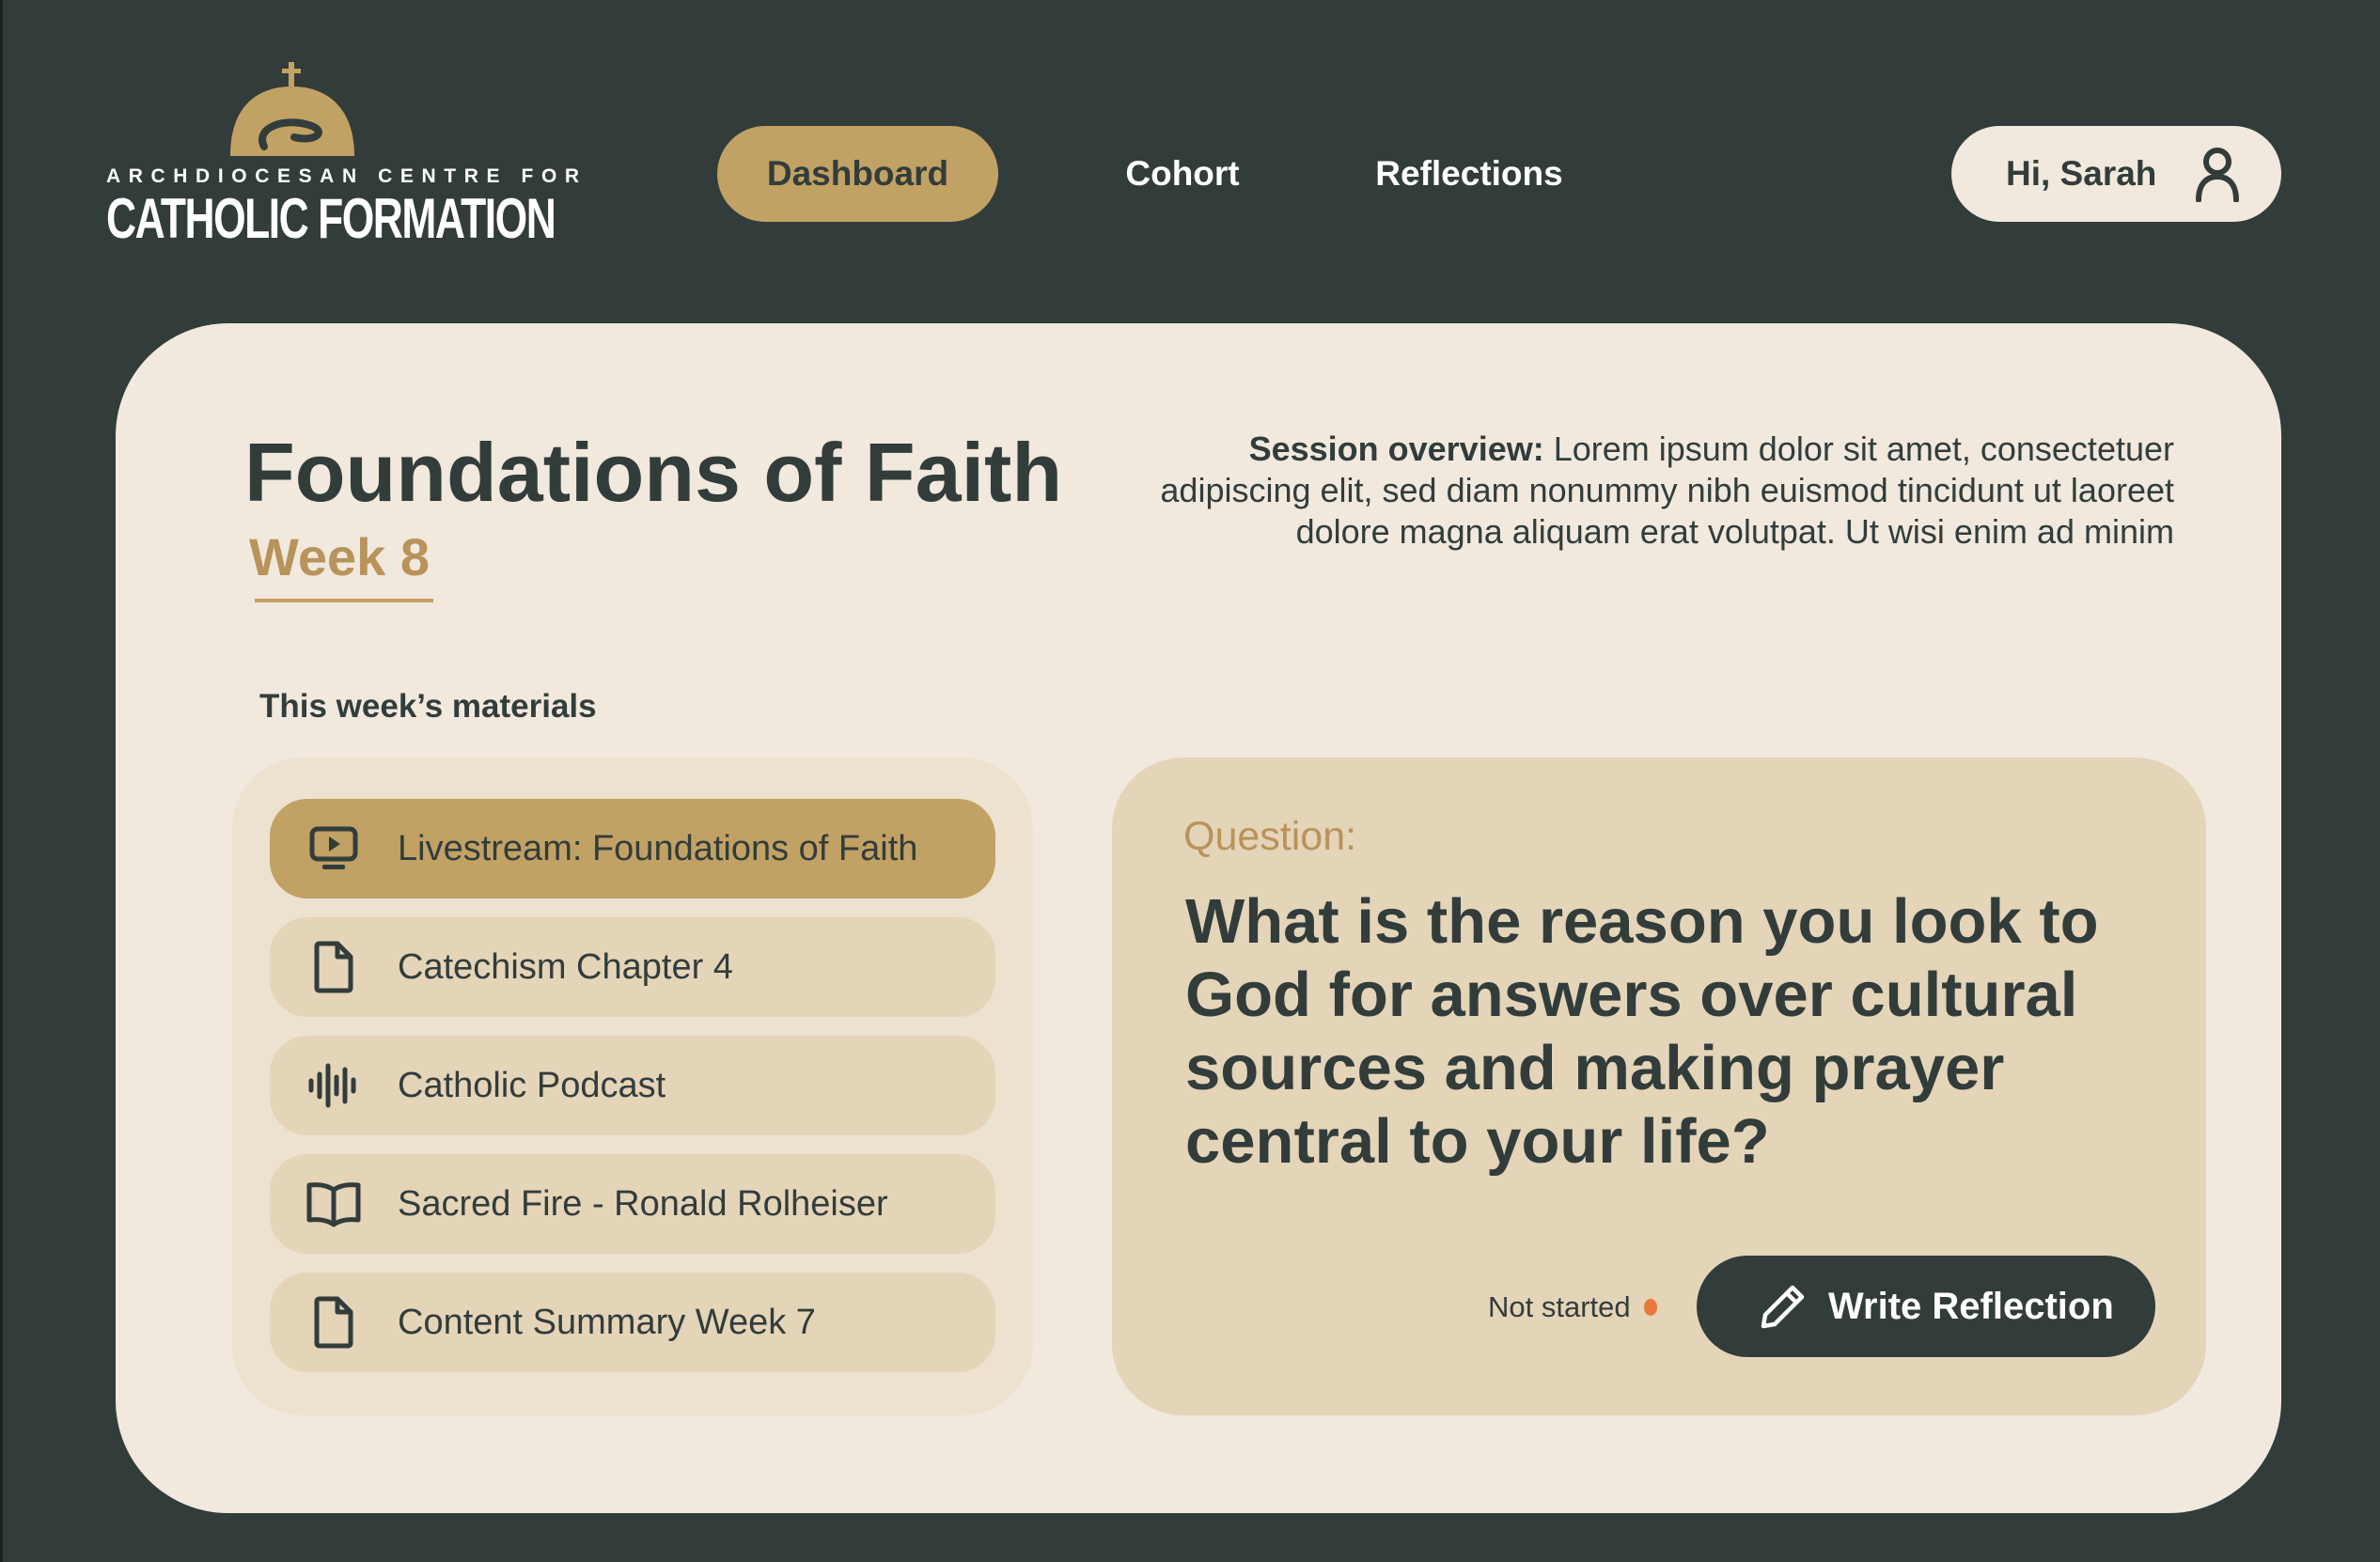  Describe the element at coordinates (1971, 1306) in the screenshot. I see `write-reflection-label: Write Reflection` at that location.